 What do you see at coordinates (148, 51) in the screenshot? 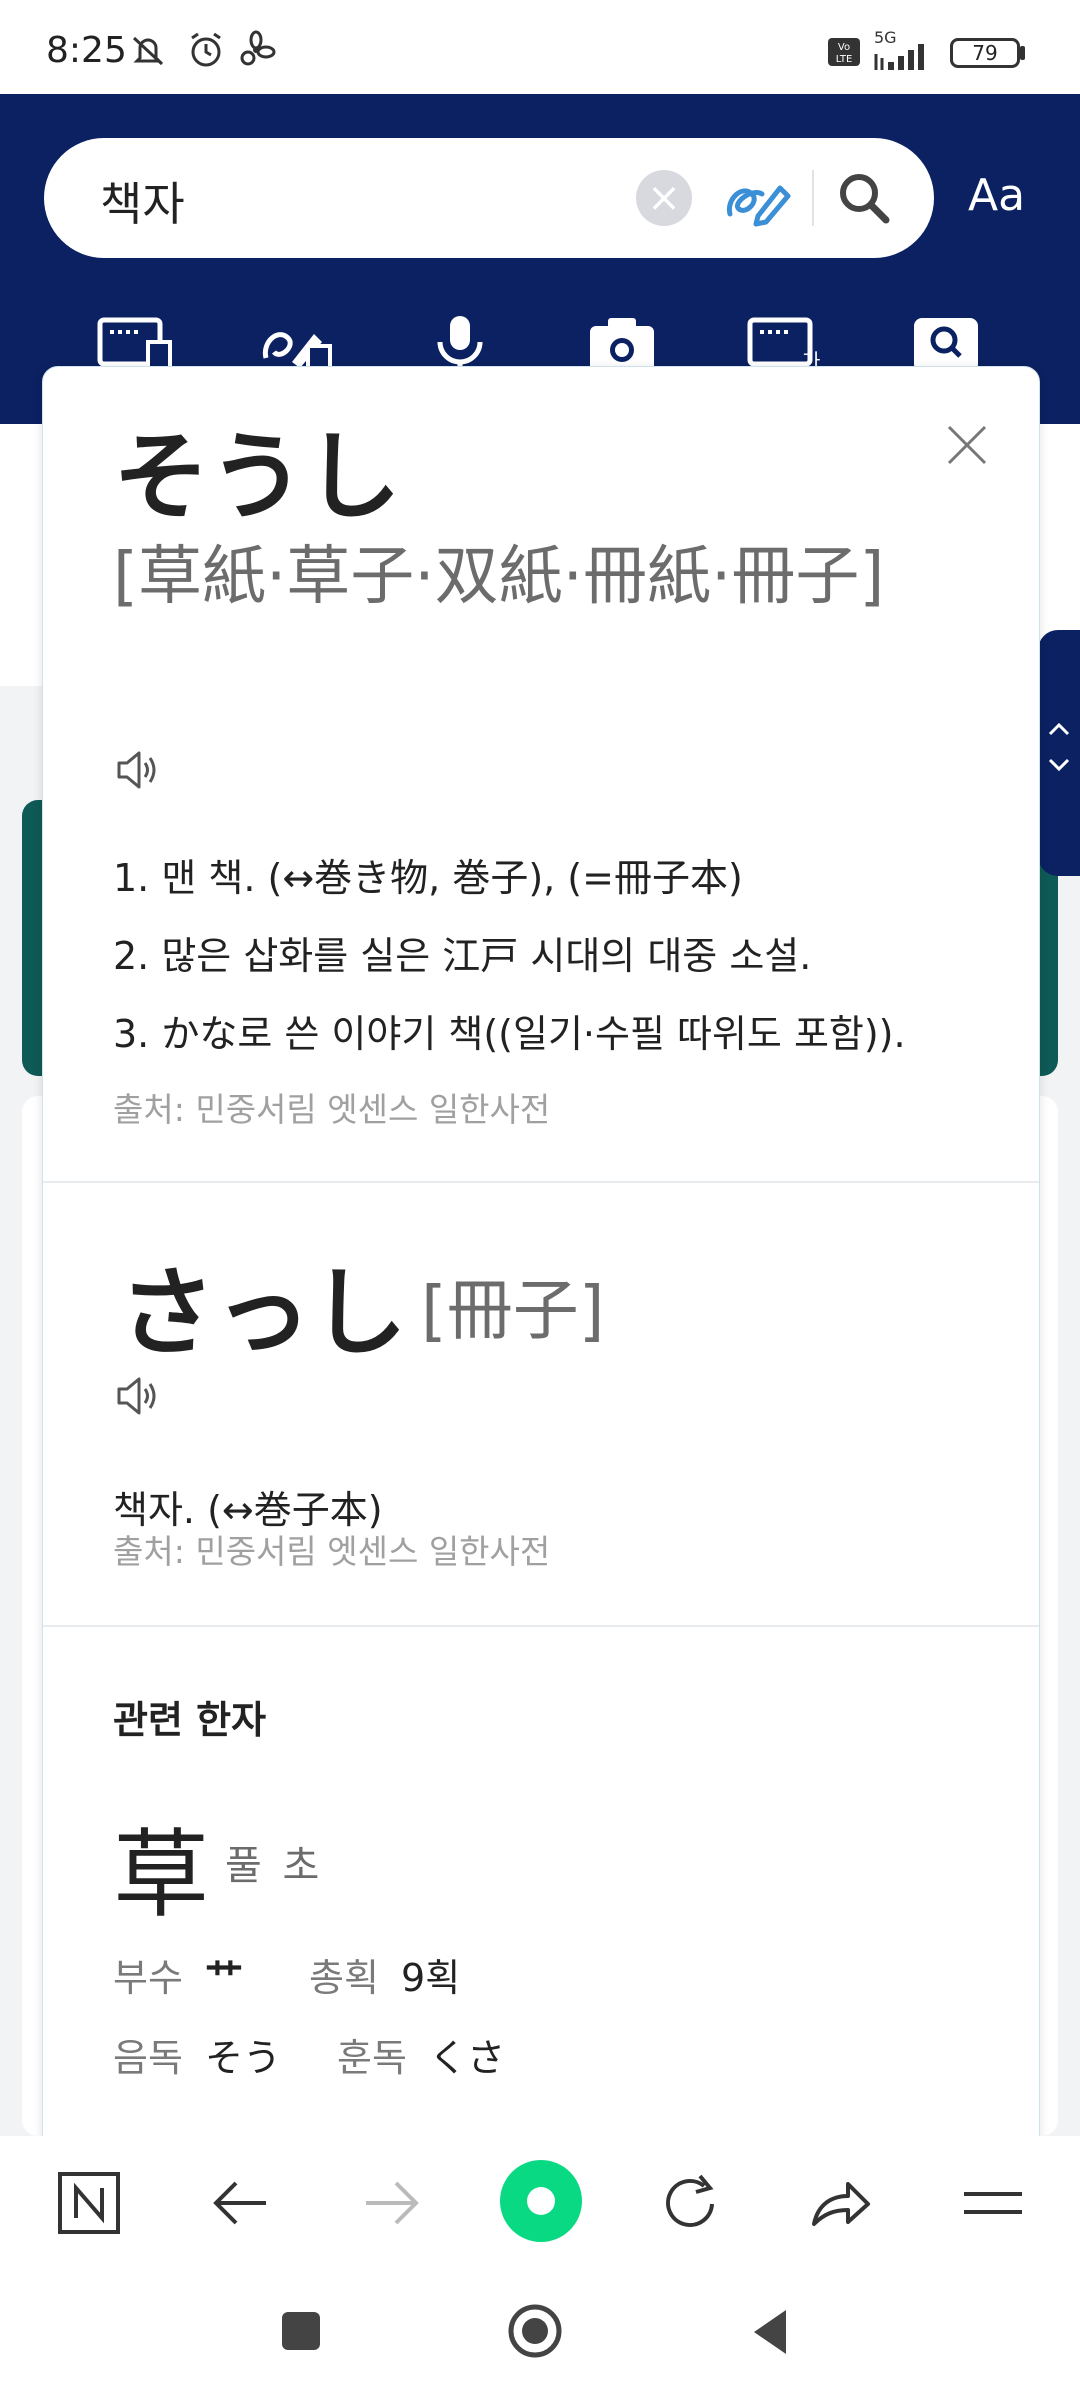
I see `mute-icon` at bounding box center [148, 51].